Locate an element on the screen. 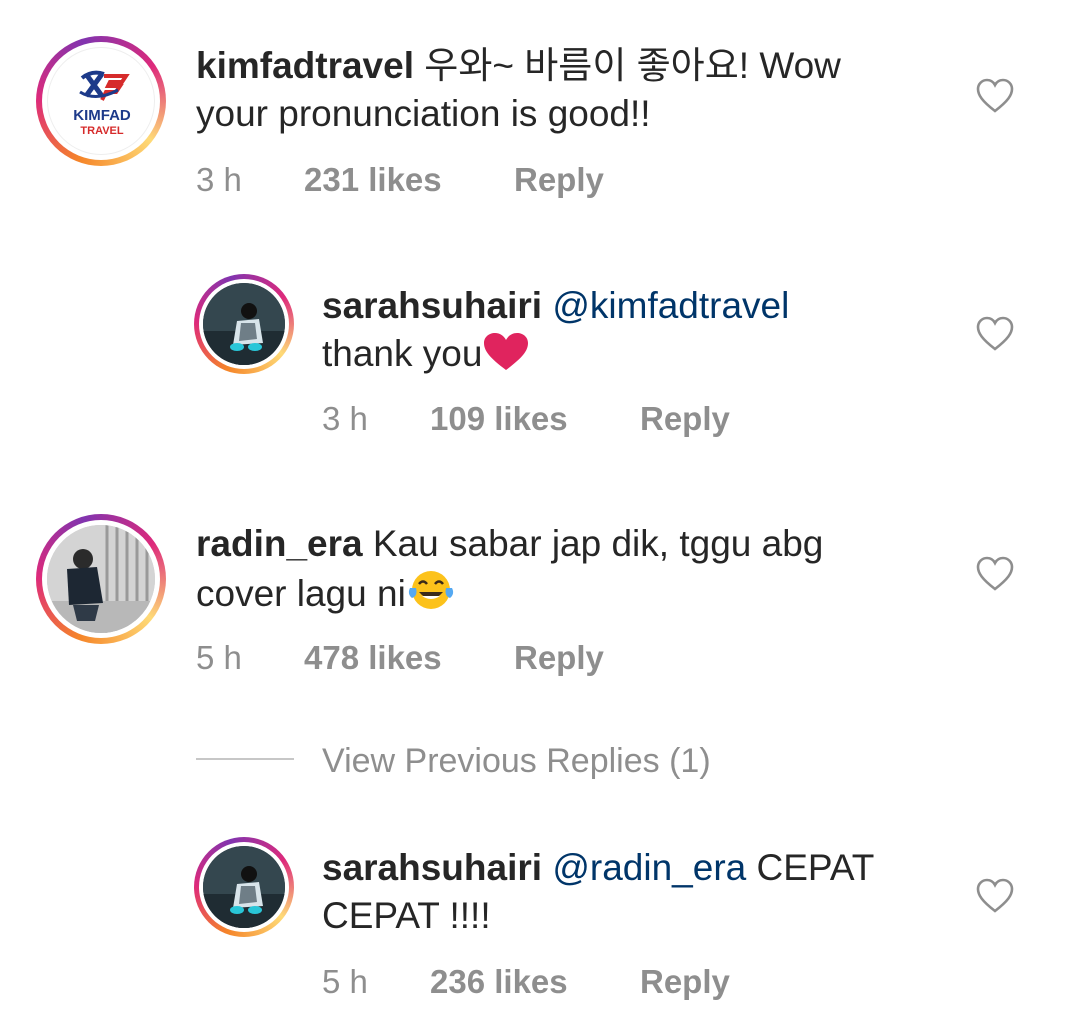  comment-meta: 5 h 236 likes Reply is located at coordinates (526, 982).